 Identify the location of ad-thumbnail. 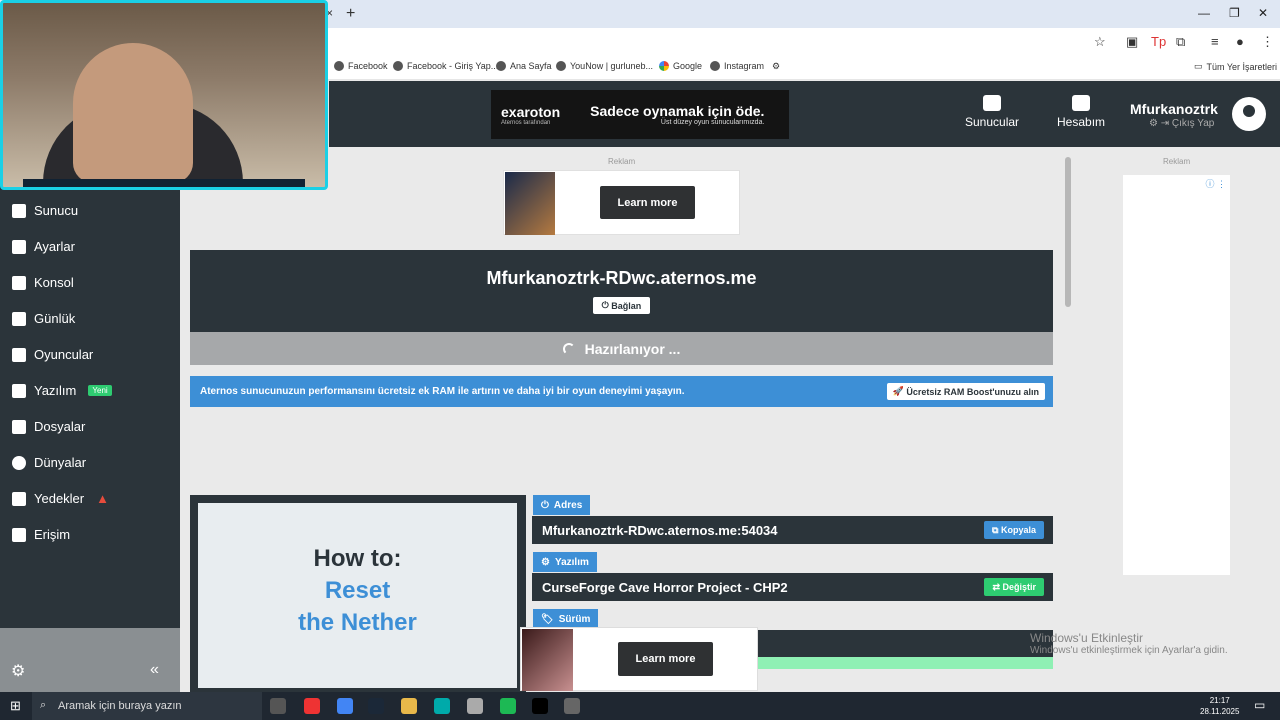
(547, 660).